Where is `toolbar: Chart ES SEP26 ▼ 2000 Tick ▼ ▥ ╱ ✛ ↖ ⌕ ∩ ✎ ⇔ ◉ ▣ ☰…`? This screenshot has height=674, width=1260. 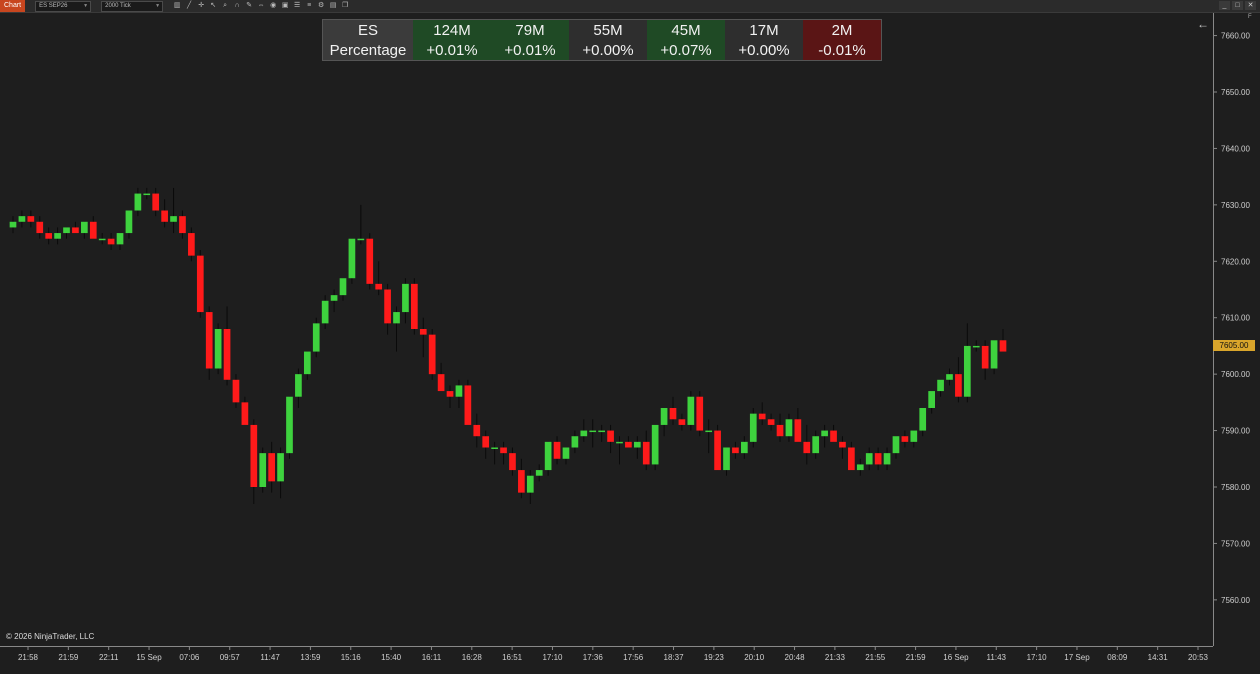
toolbar: Chart ES SEP26 ▼ 2000 Tick ▼ ▥ ╱ ✛ ↖ ⌕ ∩ ✎ ⇔ ◉ ▣ ☰… is located at coordinates (630, 6).